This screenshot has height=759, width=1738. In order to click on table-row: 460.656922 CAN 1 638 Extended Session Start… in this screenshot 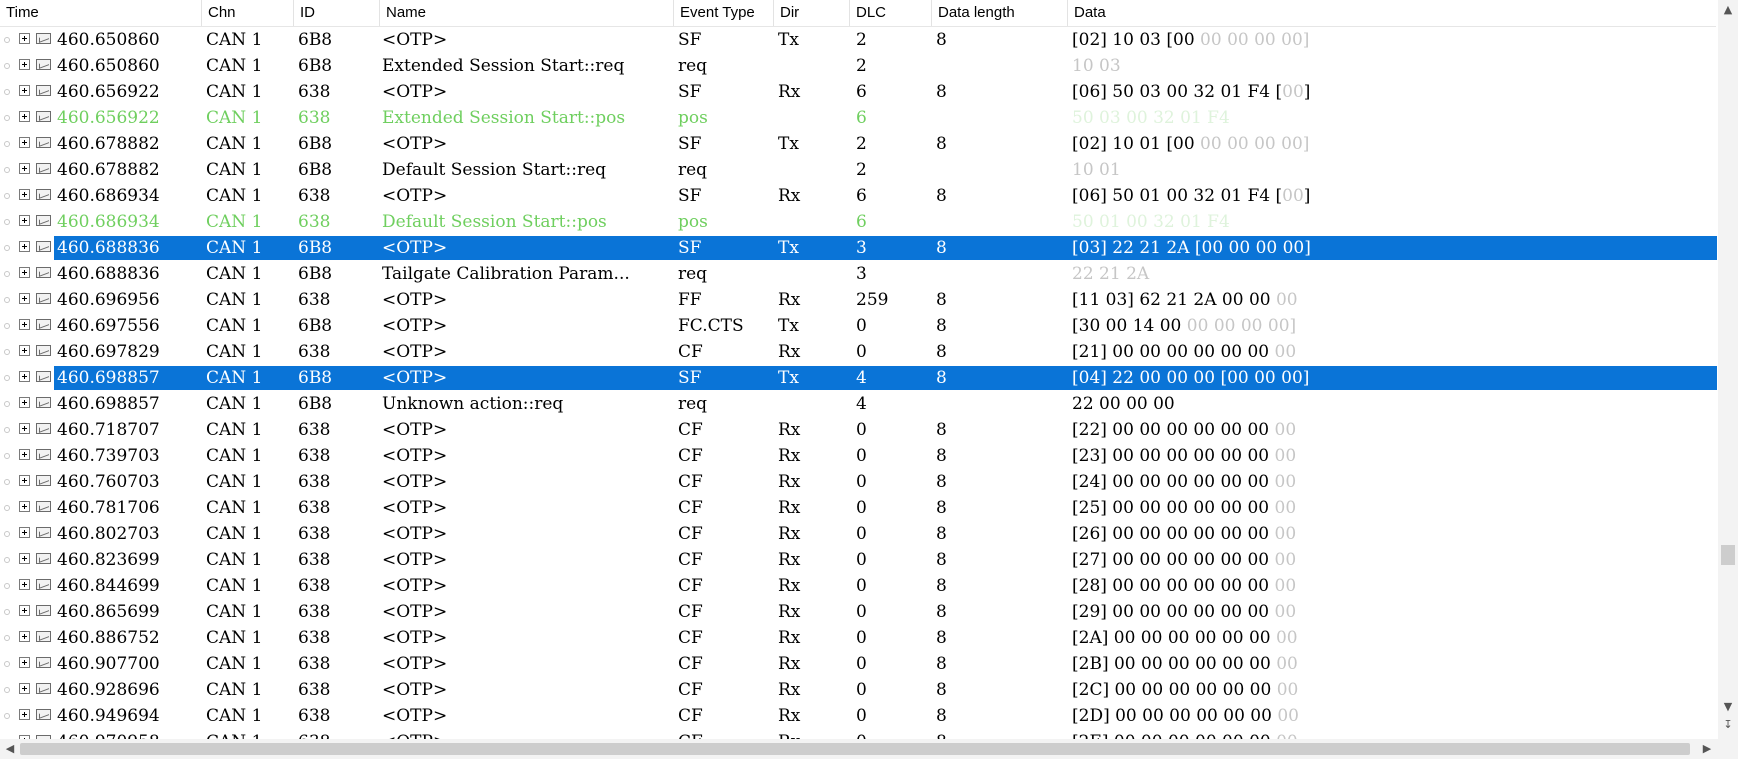, I will do `click(859, 118)`.